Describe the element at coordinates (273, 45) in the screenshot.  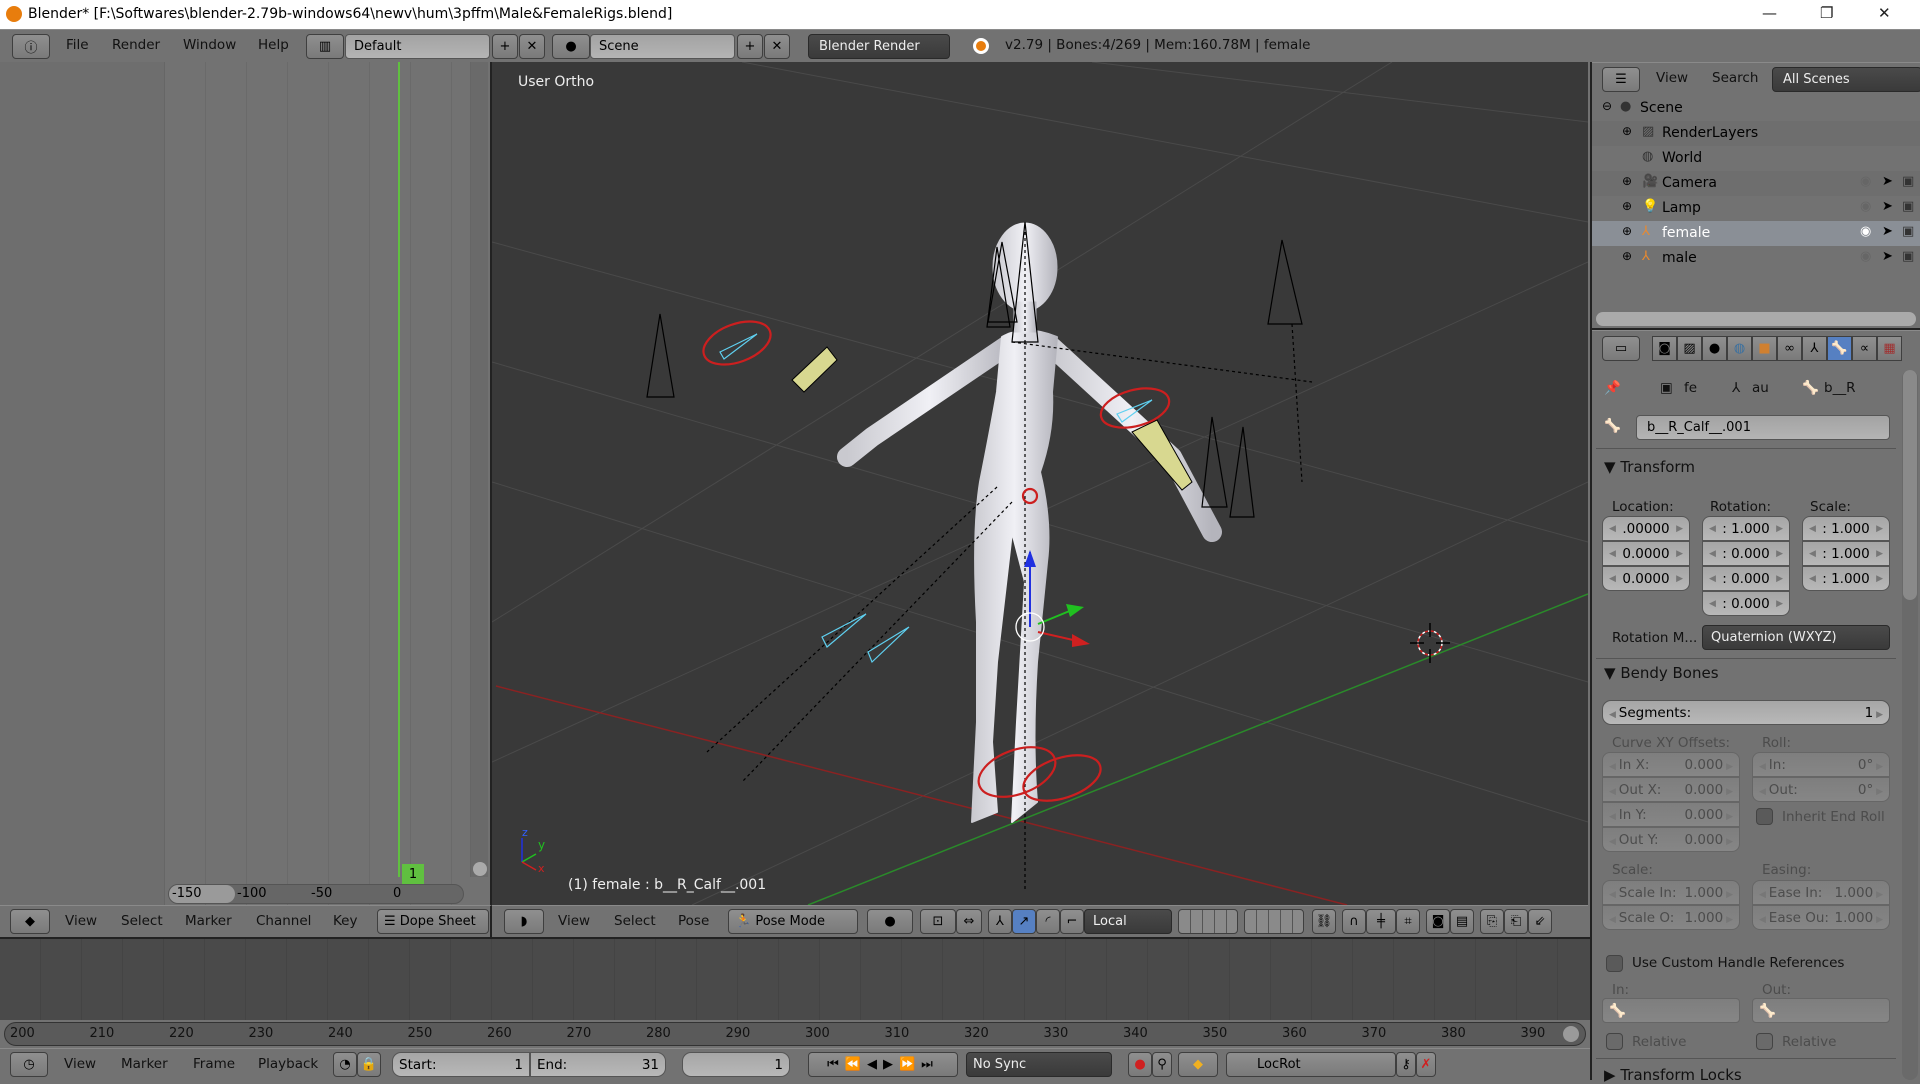
I see `menu-help: Help` at that location.